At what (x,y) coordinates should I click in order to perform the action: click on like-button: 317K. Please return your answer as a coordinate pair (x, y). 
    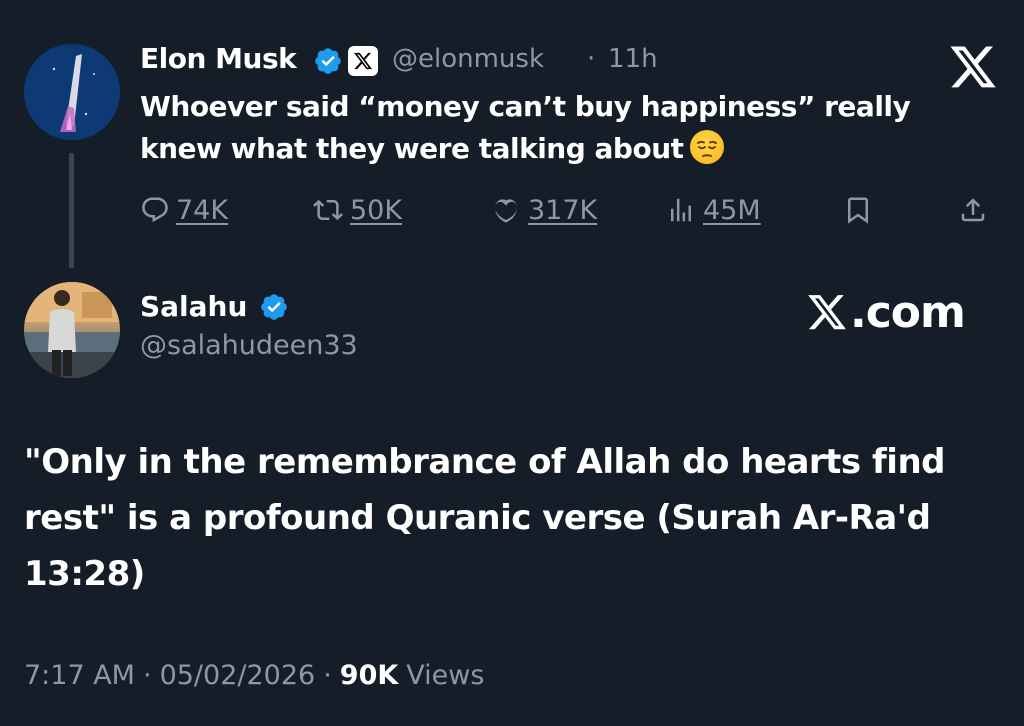
    Looking at the image, I should click on (543, 210).